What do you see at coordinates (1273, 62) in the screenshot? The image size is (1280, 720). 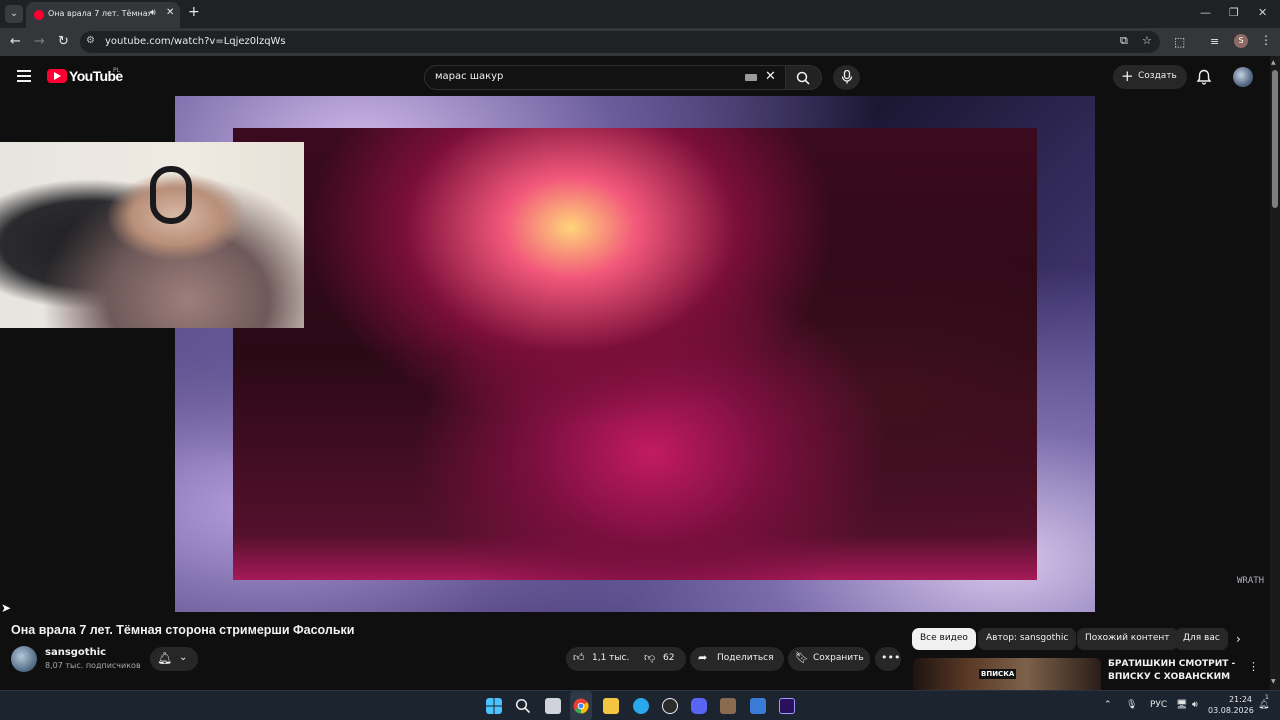 I see `scroll-up-icon: ▲` at bounding box center [1273, 62].